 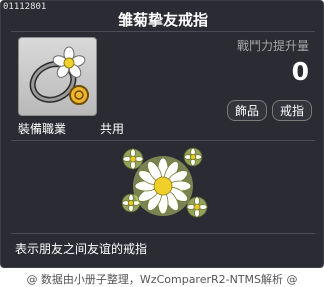 What do you see at coordinates (300, 71) in the screenshot?
I see `combat-power-value: 0` at bounding box center [300, 71].